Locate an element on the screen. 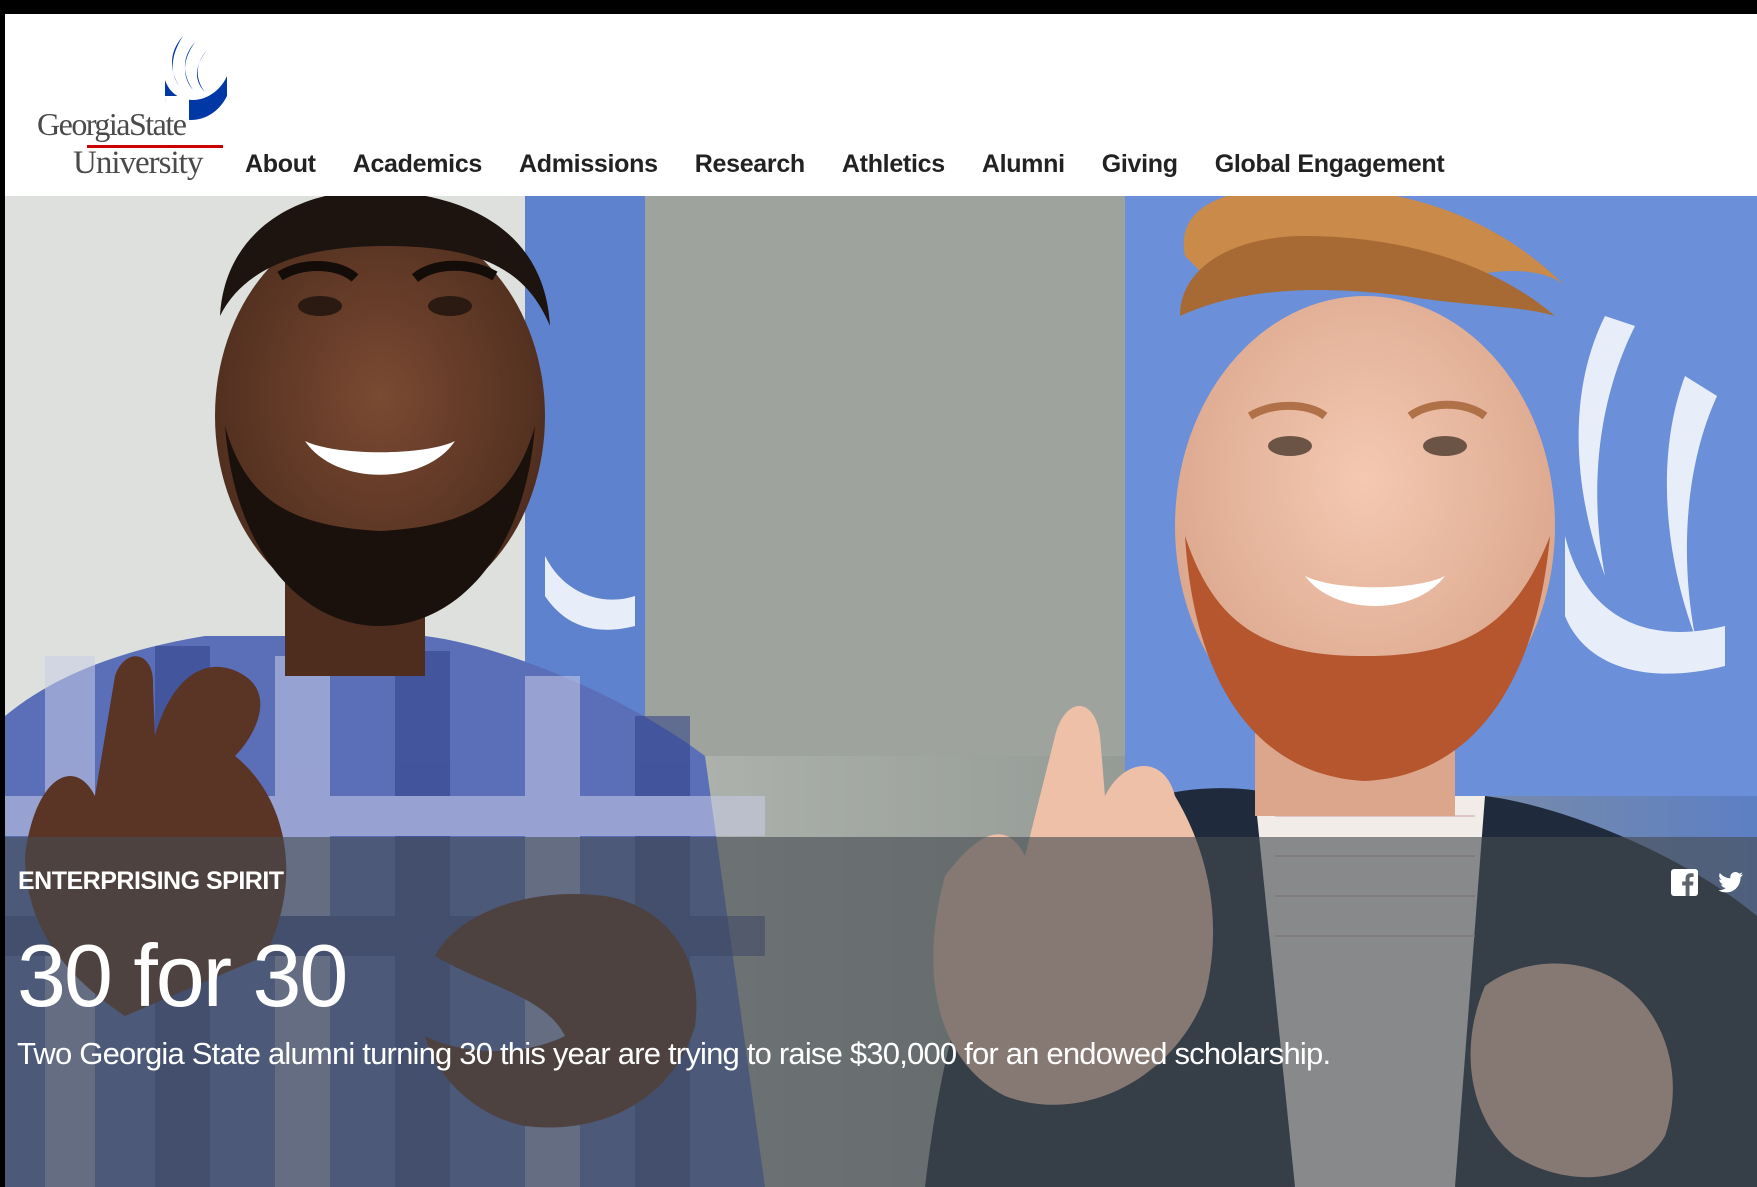  twitter-icon is located at coordinates (1730, 882).